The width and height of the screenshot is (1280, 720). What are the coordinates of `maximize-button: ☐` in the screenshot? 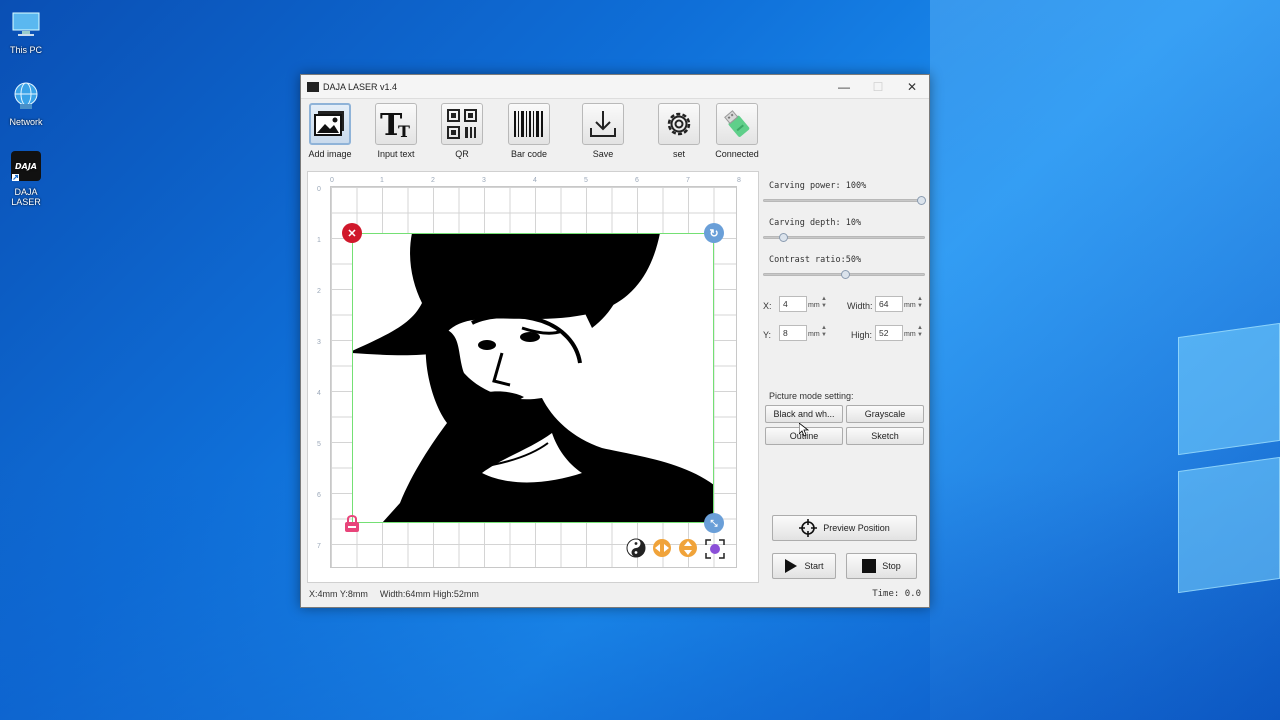 It's located at (878, 87).